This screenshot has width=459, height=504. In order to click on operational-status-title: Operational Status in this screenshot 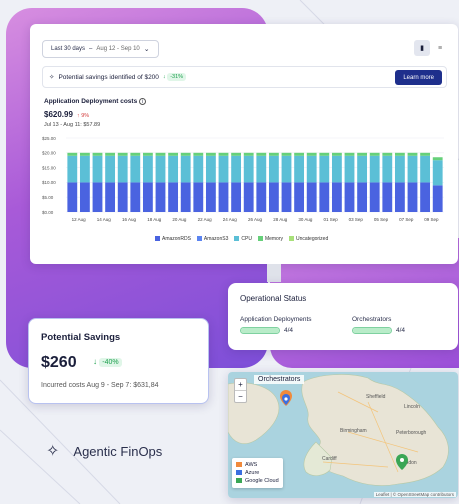, I will do `click(273, 298)`.